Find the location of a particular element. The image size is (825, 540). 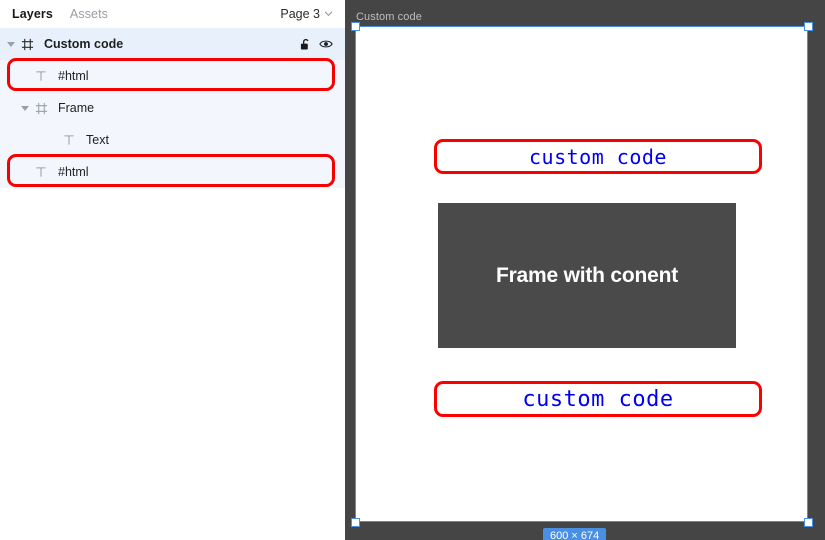

layer-row-actions is located at coordinates (322, 44).